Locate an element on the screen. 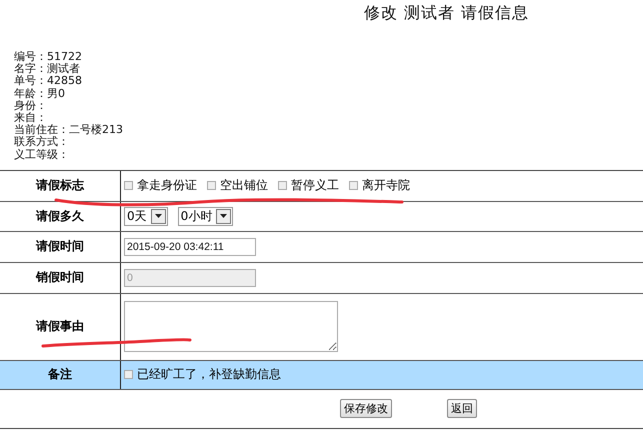 This screenshot has height=444, width=643. info-line: 义工等级： is located at coordinates (42, 154).